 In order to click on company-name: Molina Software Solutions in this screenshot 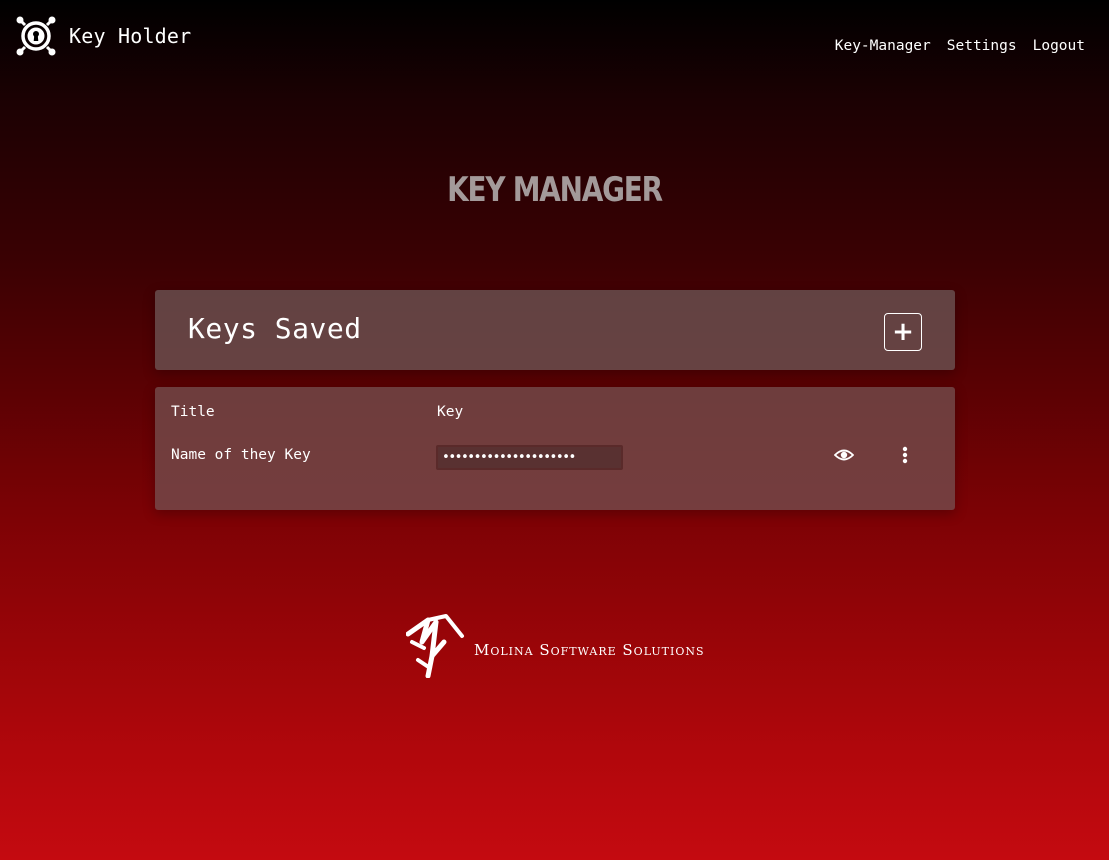, I will do `click(589, 650)`.